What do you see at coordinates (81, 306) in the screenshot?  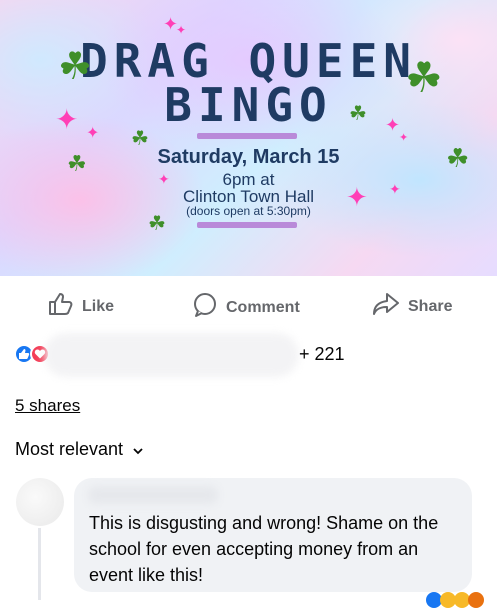 I see `like-button: Like` at bounding box center [81, 306].